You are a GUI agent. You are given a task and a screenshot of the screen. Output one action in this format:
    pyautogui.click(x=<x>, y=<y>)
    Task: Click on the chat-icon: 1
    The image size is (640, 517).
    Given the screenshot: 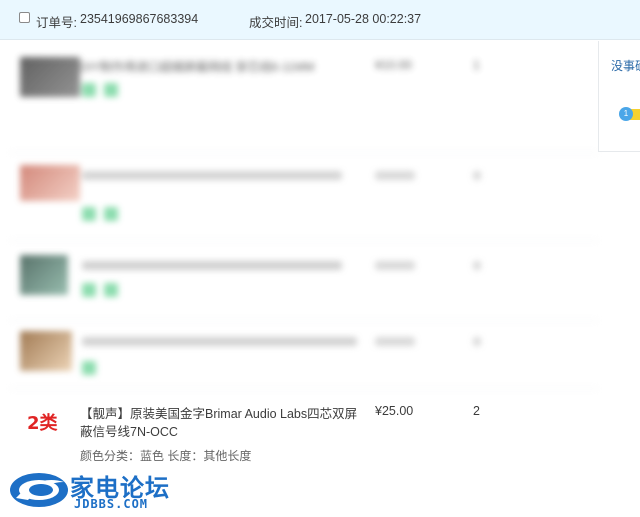 What is the action you would take?
    pyautogui.click(x=626, y=114)
    